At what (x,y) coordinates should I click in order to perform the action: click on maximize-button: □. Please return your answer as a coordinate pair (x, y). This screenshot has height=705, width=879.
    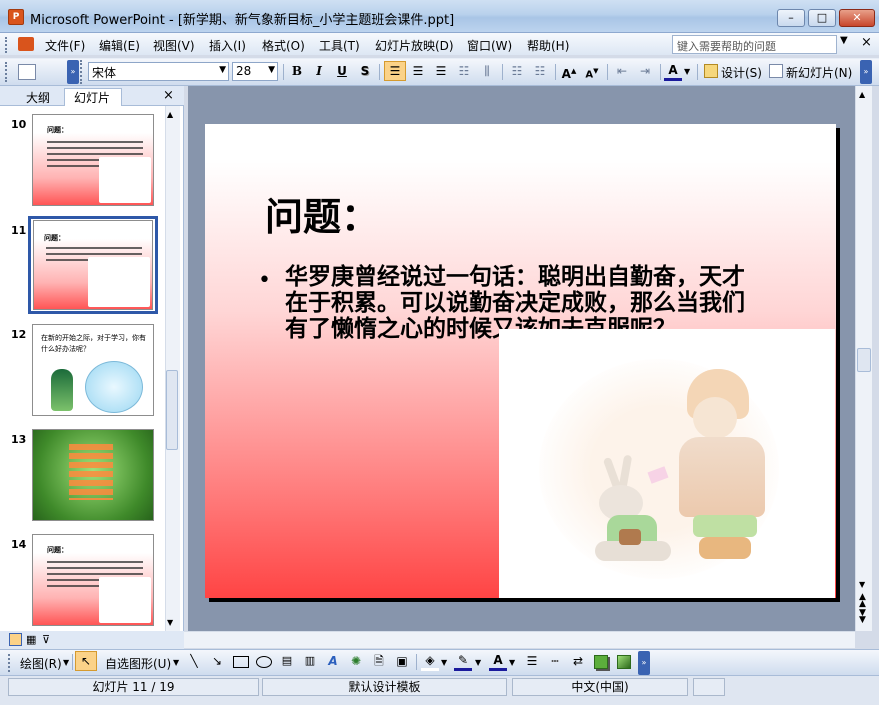
    Looking at the image, I should click on (822, 18).